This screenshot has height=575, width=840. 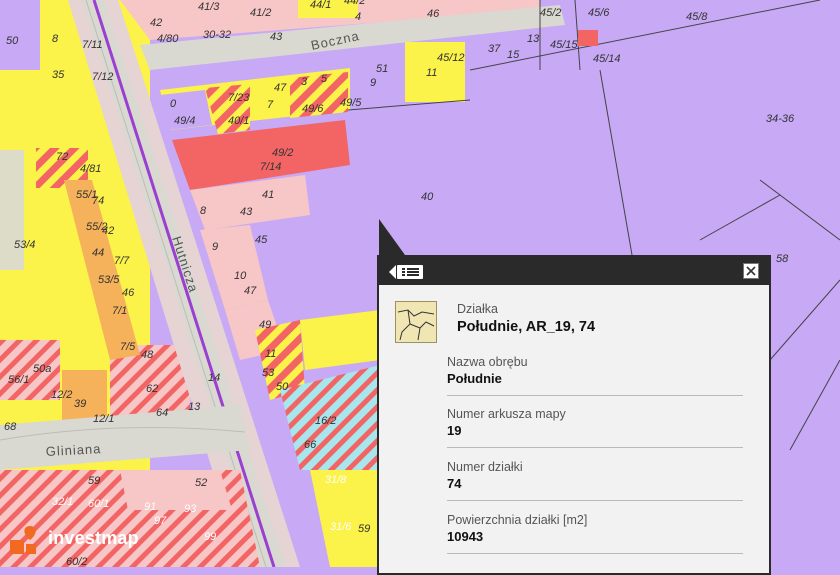 I want to click on parcel-label: 83, so click(x=6, y=1).